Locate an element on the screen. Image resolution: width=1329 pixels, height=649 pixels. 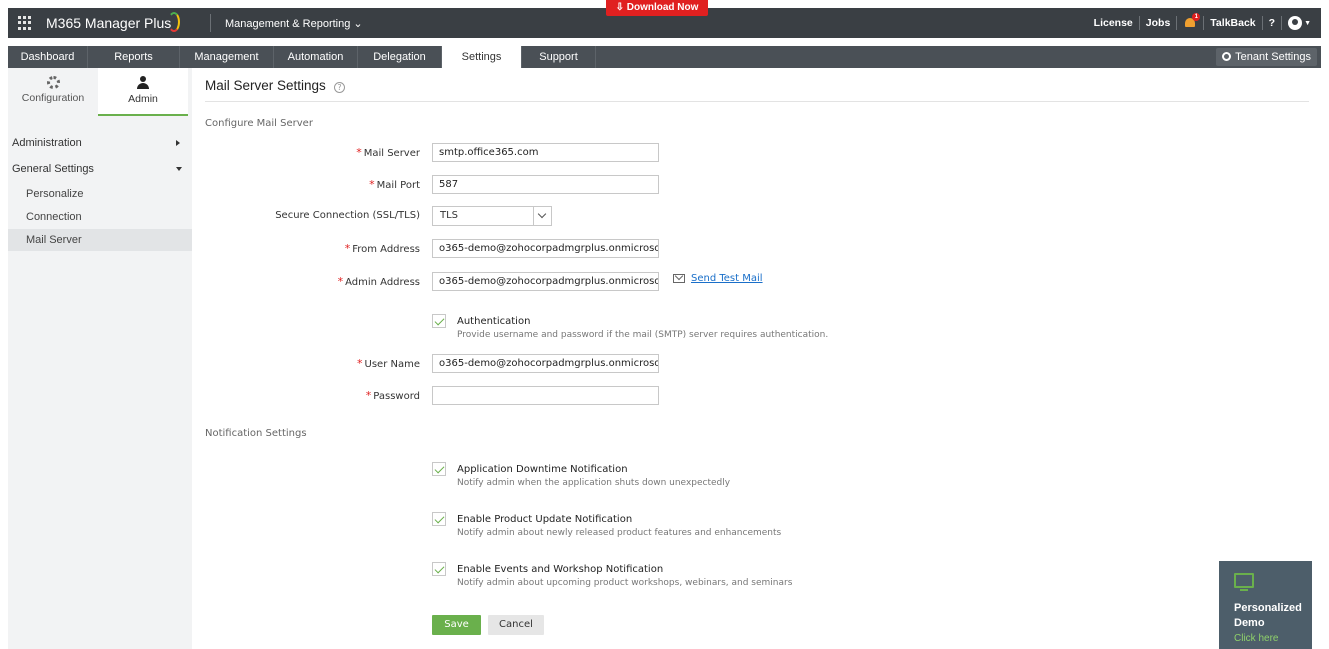
admin-address-input: o365-demo@zohocorpadmgrplus.onmicroso is located at coordinates (545, 281).